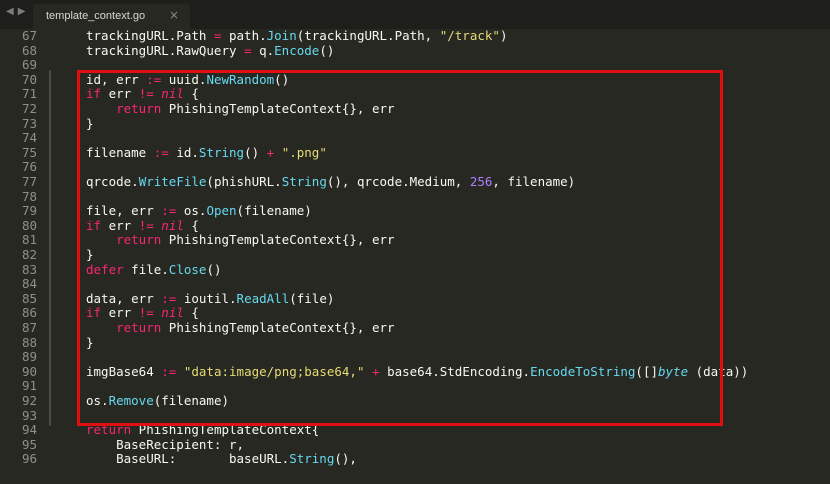 This screenshot has height=484, width=830. What do you see at coordinates (29, 430) in the screenshot?
I see `line-number: 94` at bounding box center [29, 430].